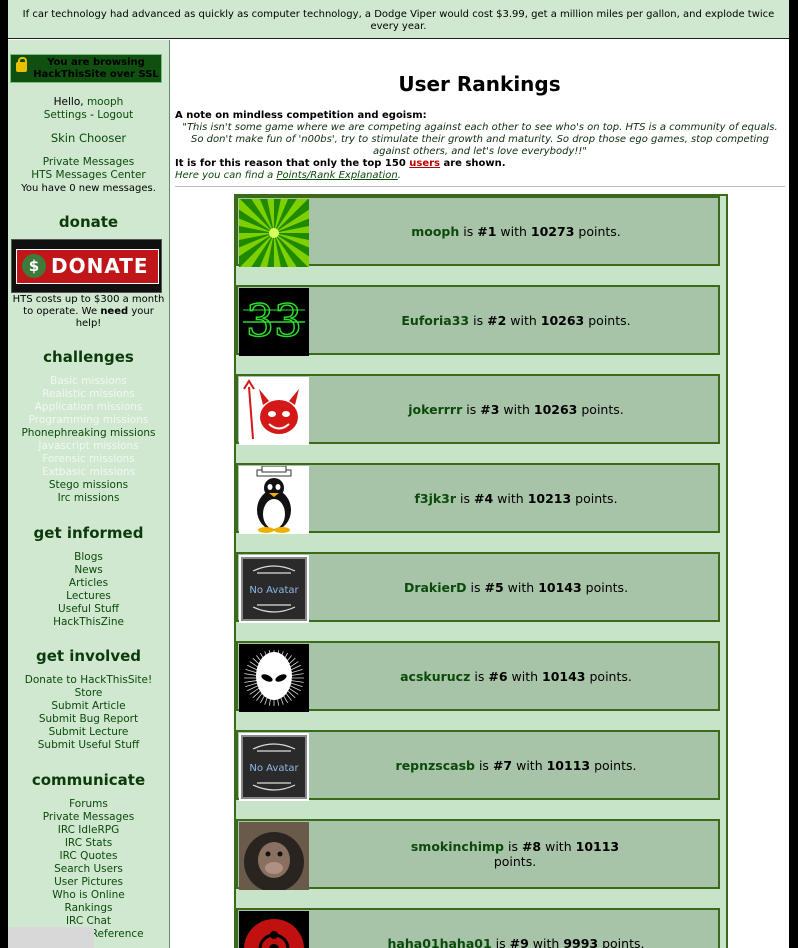  Describe the element at coordinates (88, 557) in the screenshot. I see `informed-link: Blogs` at that location.